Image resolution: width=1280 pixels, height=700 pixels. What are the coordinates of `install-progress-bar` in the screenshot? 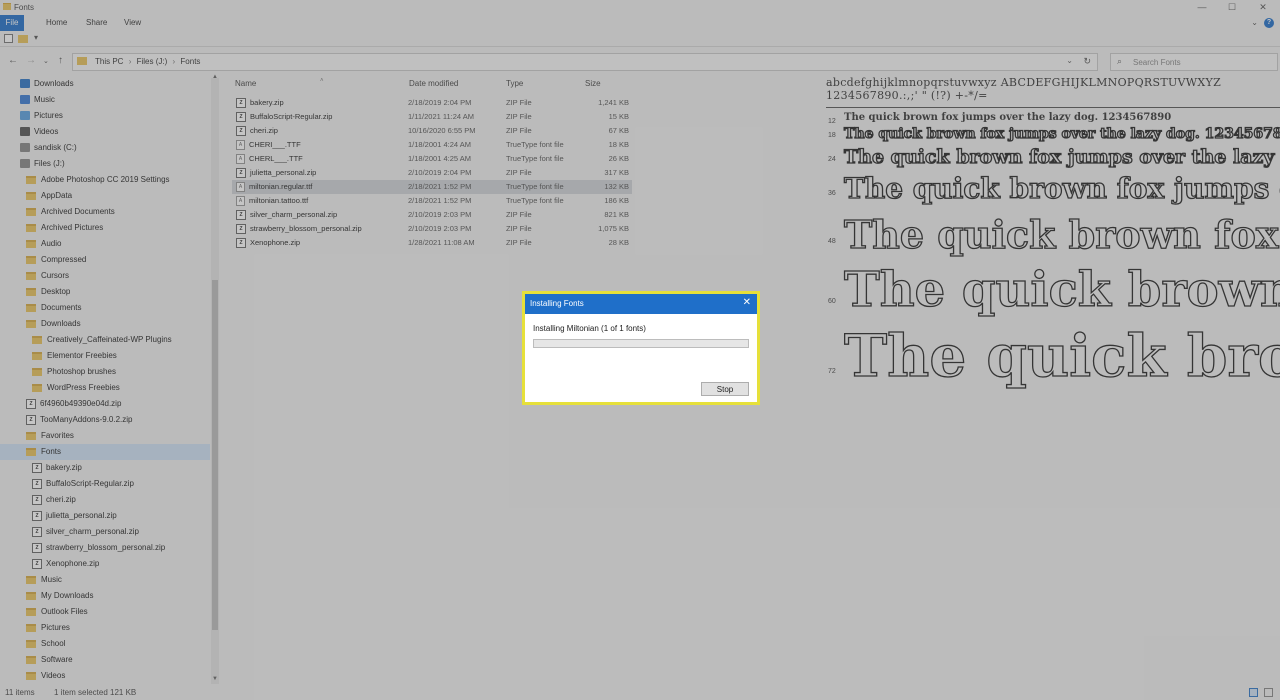 It's located at (641, 343).